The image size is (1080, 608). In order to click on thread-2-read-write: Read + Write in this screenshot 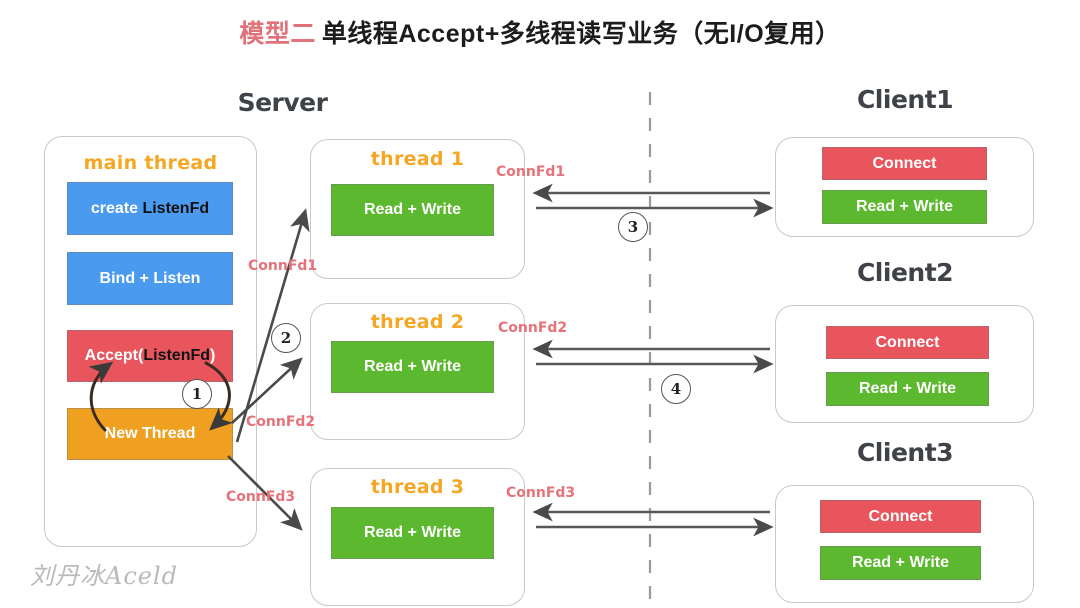, I will do `click(412, 367)`.